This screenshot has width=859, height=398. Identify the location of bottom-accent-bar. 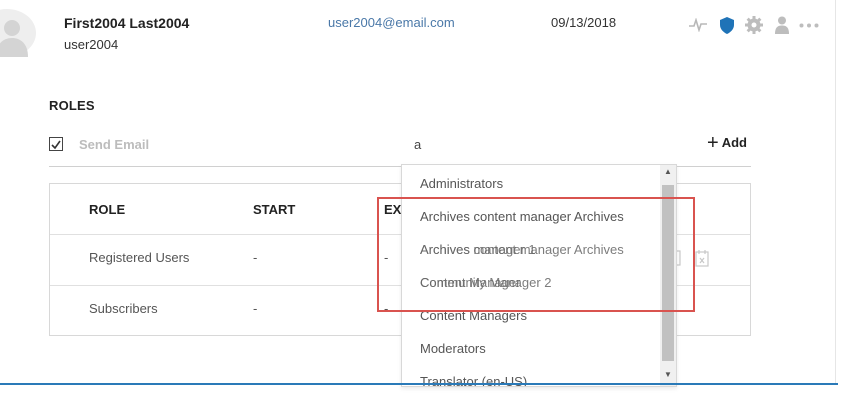
(419, 384).